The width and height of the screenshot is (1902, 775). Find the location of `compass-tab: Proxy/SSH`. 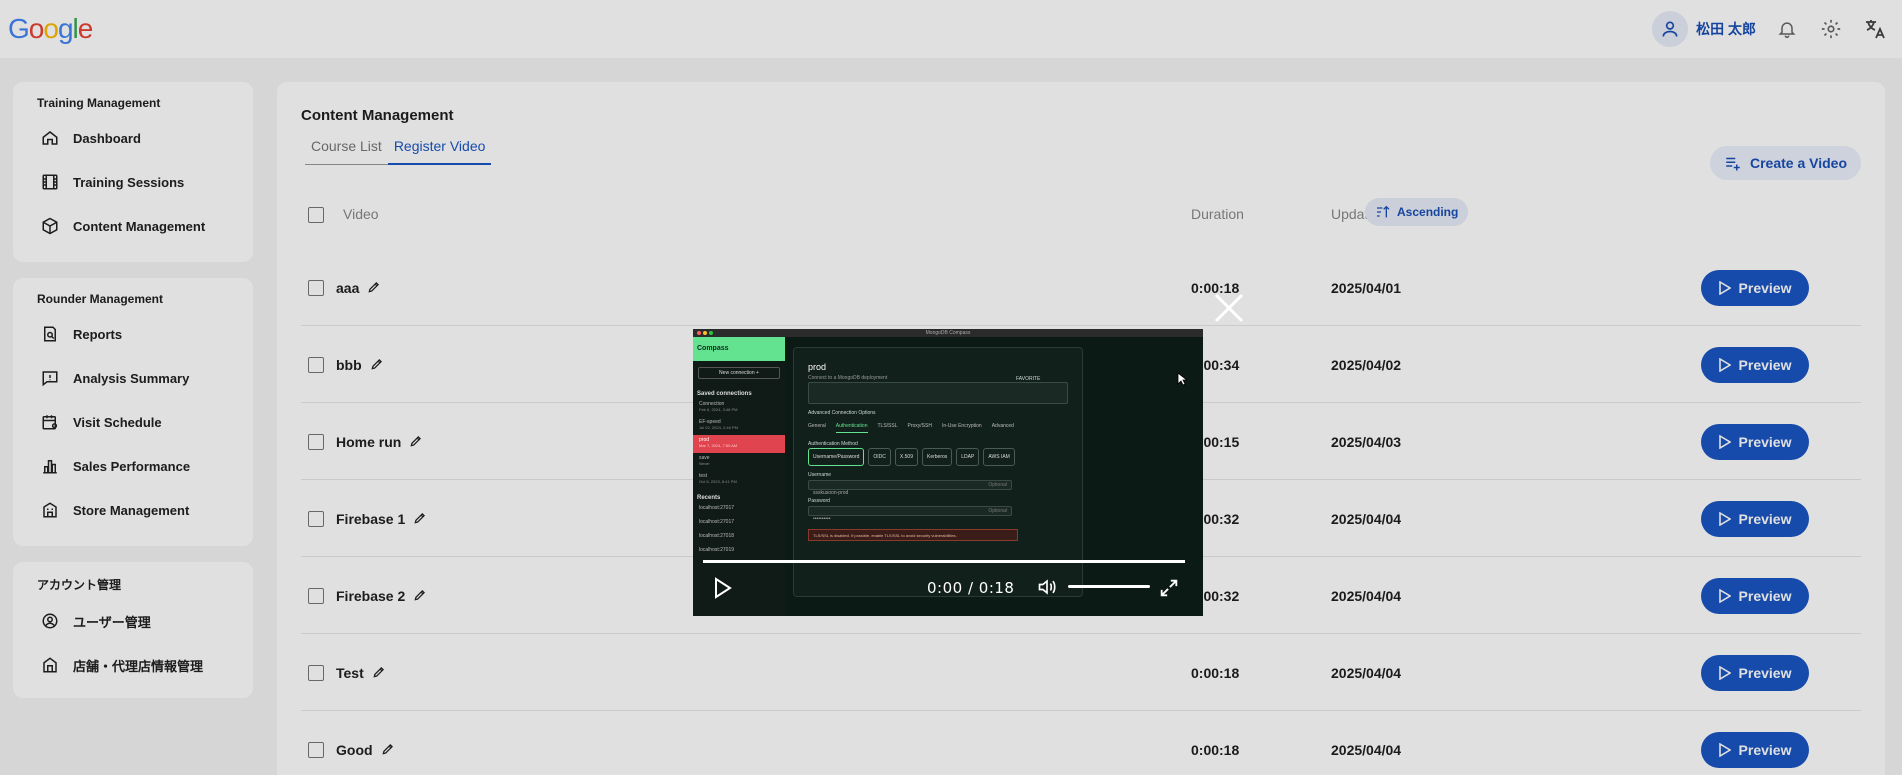

compass-tab: Proxy/SSH is located at coordinates (919, 426).